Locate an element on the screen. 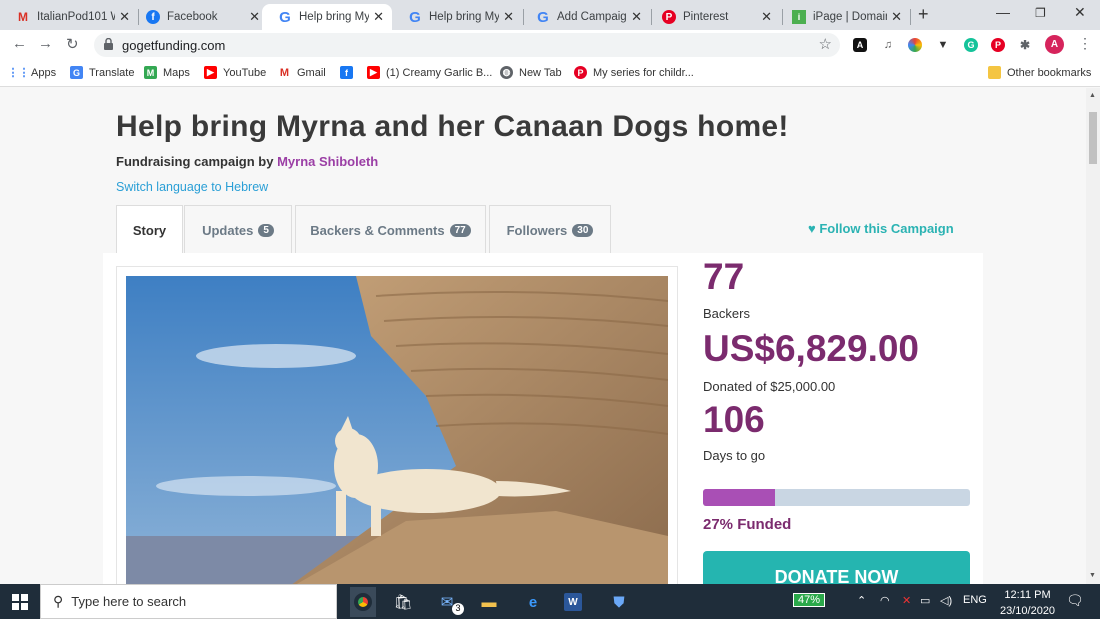  shield-taskbar-icon: ⛊ is located at coordinates (619, 602).